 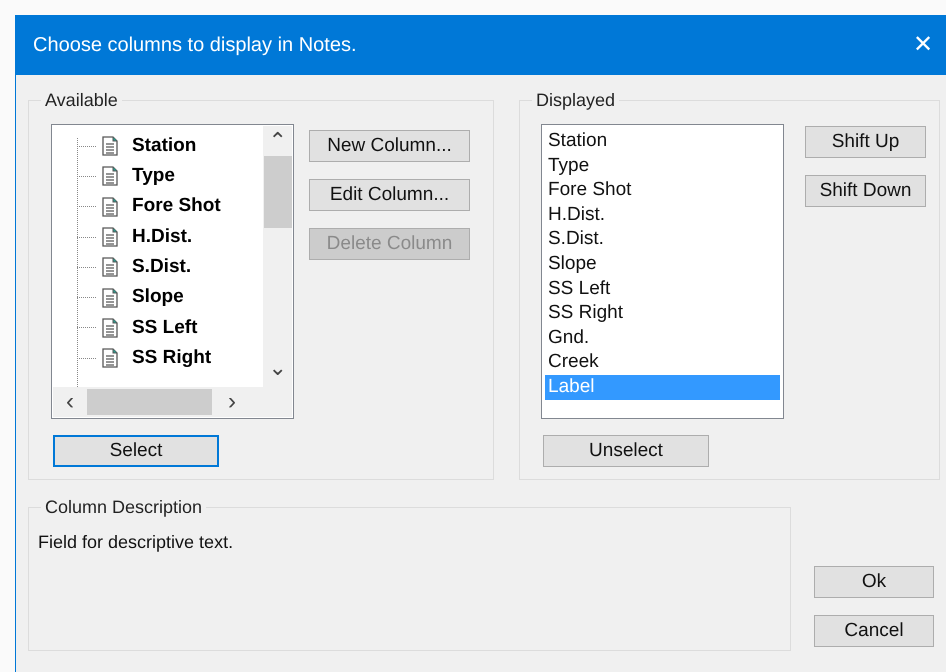 What do you see at coordinates (232, 402) in the screenshot?
I see `scroll-right-button: ›` at bounding box center [232, 402].